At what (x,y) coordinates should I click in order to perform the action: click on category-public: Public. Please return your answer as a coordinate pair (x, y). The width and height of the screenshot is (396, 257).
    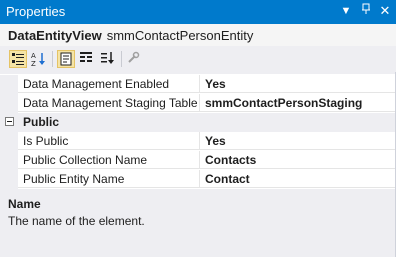
    Looking at the image, I should click on (197, 122).